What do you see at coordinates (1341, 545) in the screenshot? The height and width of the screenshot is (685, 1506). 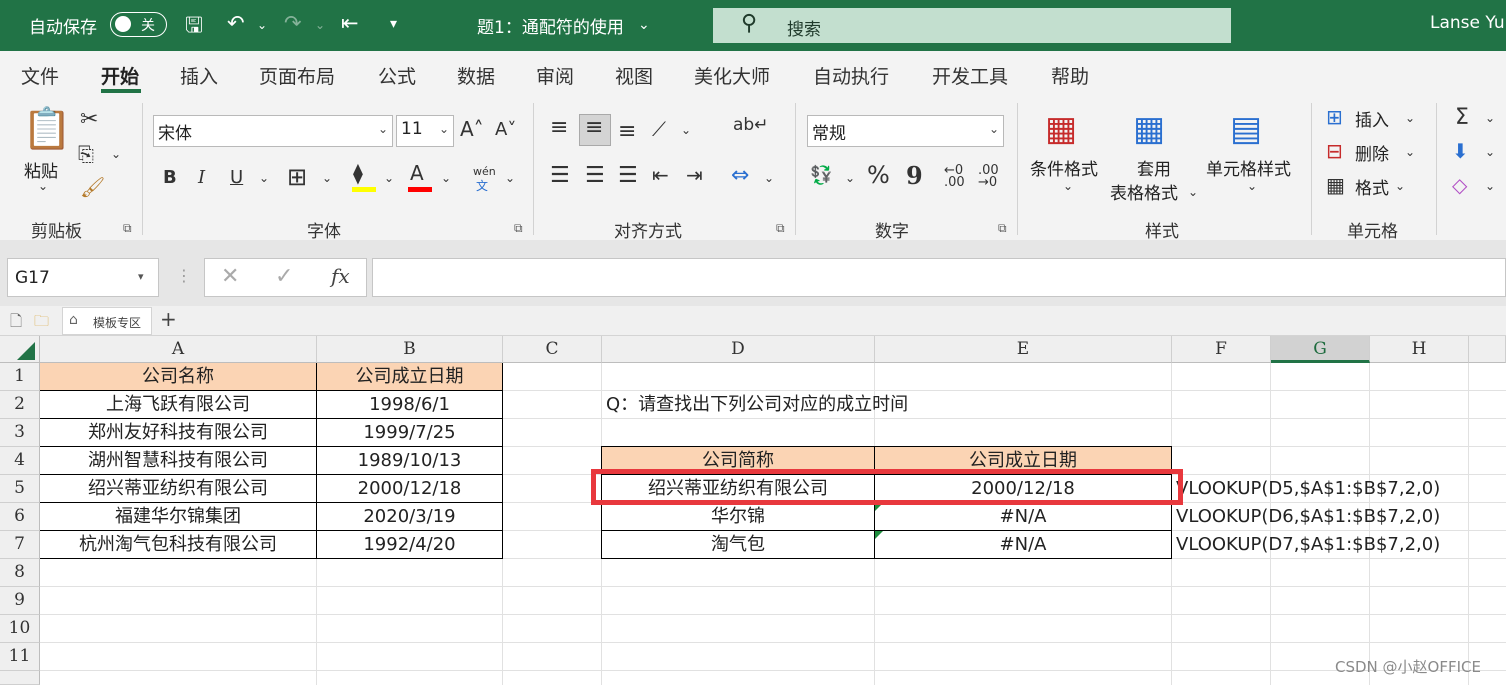 I see `cell-f7: VLOOKUP(D7,$A$1:$B$7,2,0)` at bounding box center [1341, 545].